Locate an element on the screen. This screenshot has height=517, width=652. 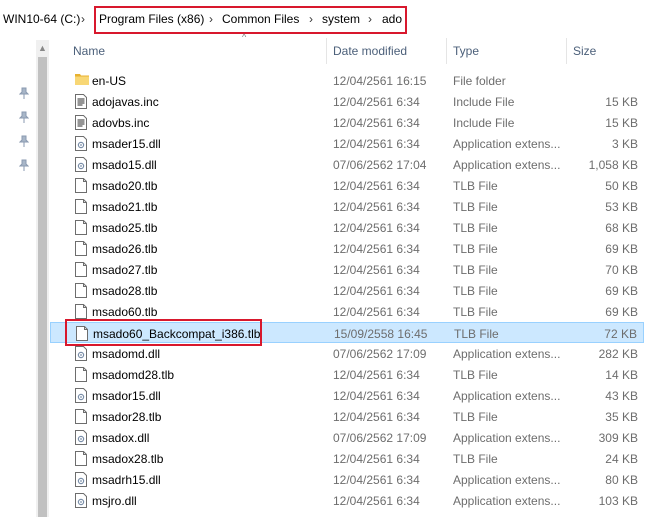
file-name: msadox28.tlb is located at coordinates (128, 459).